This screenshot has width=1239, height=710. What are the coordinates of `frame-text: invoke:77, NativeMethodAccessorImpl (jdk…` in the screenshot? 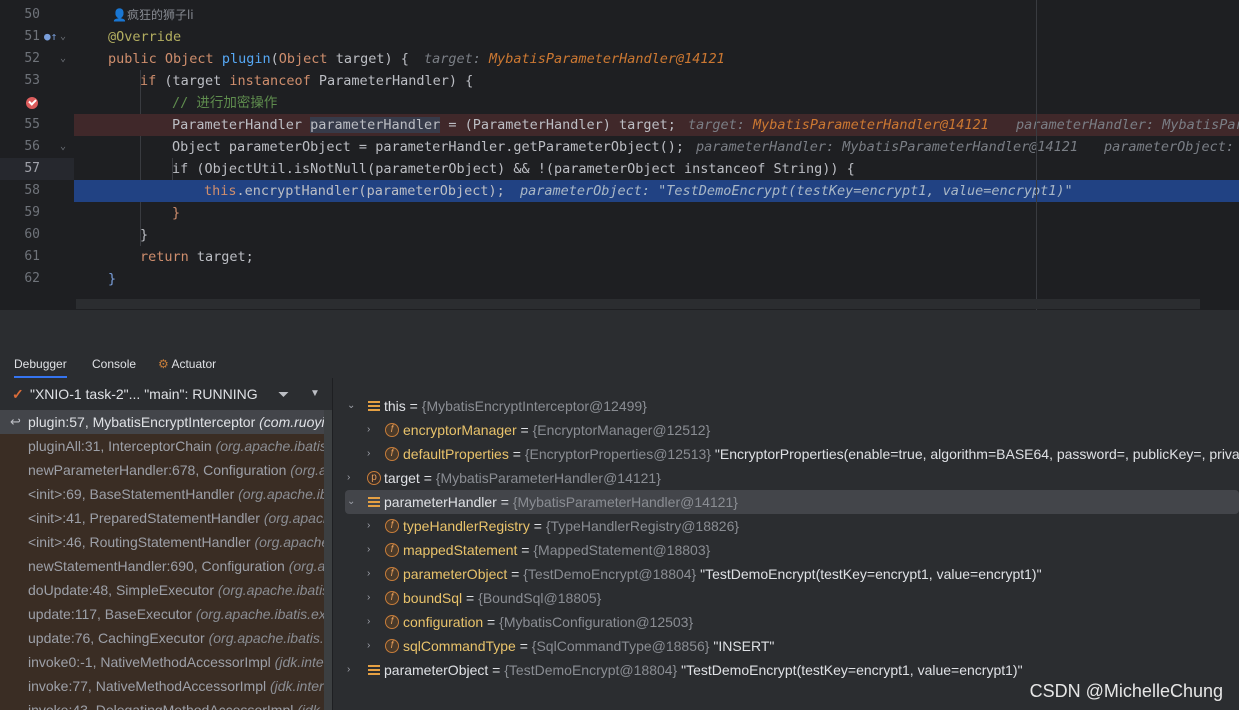 It's located at (176, 686).